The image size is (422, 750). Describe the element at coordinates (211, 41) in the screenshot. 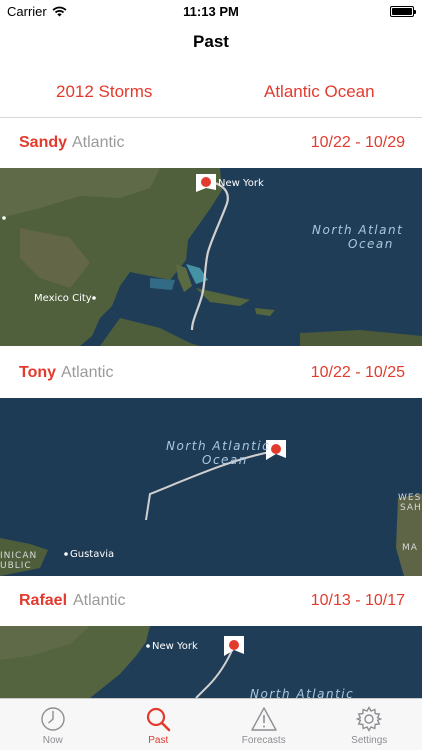

I see `page-title: Past` at that location.